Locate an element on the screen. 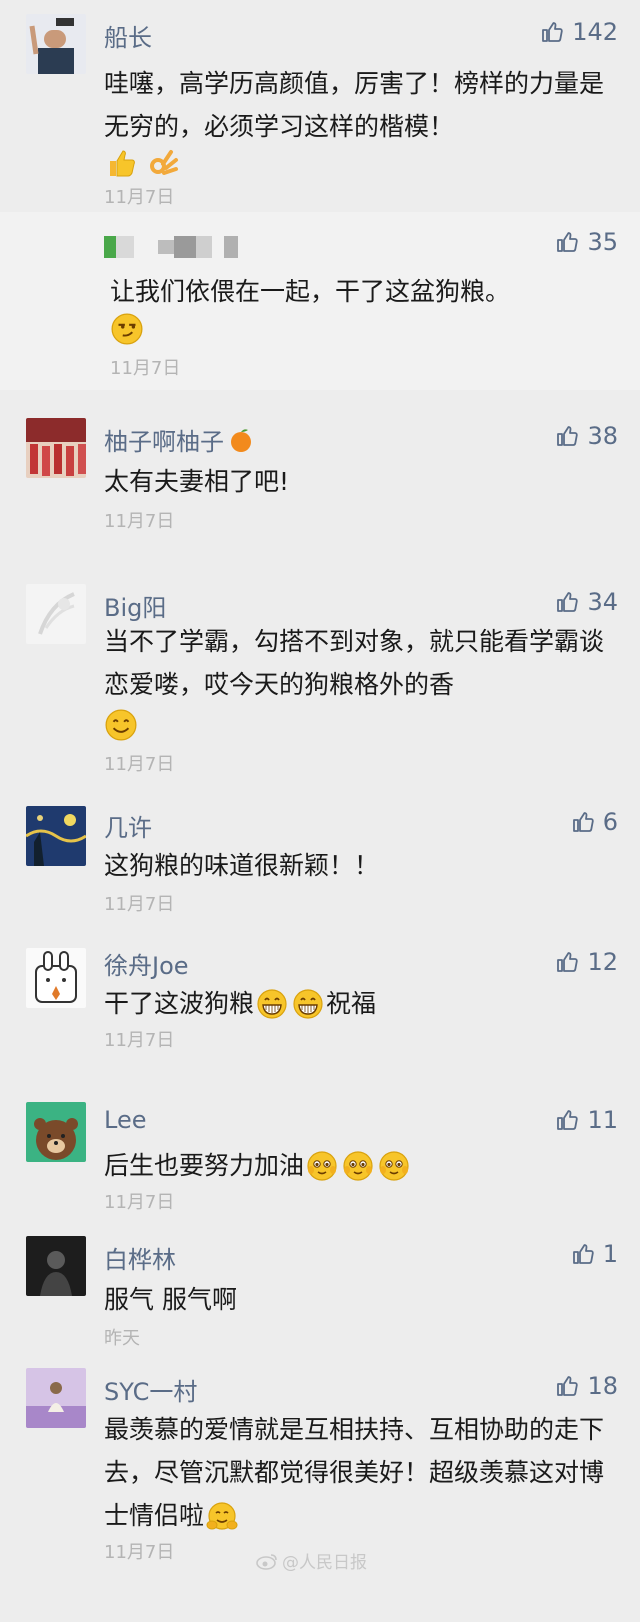  username: 白桦林 is located at coordinates (140, 1257).